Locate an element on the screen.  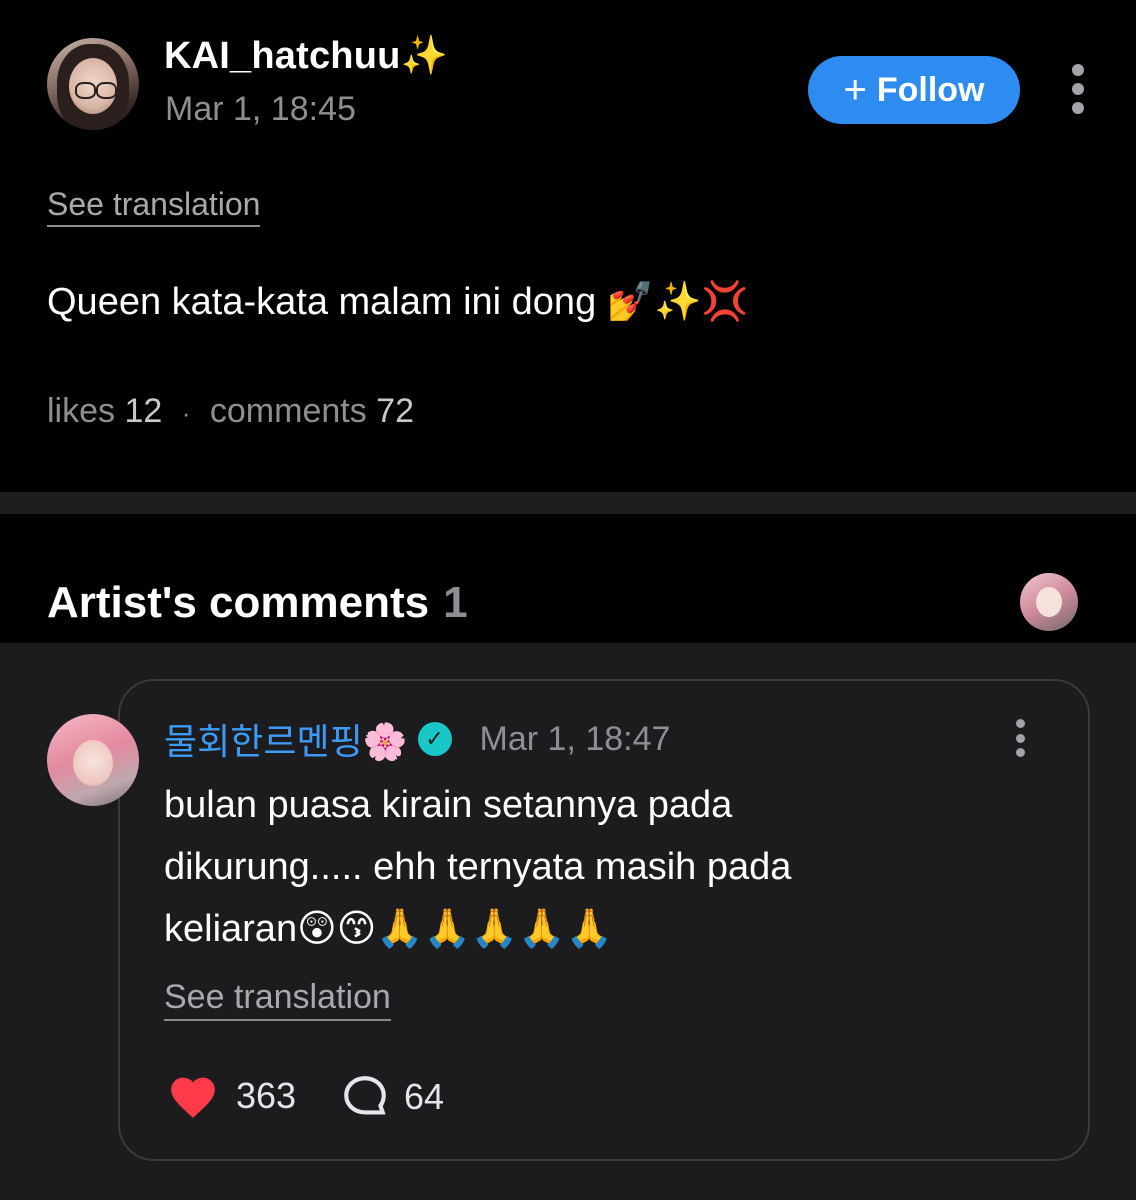
heart-icon is located at coordinates (193, 1097).